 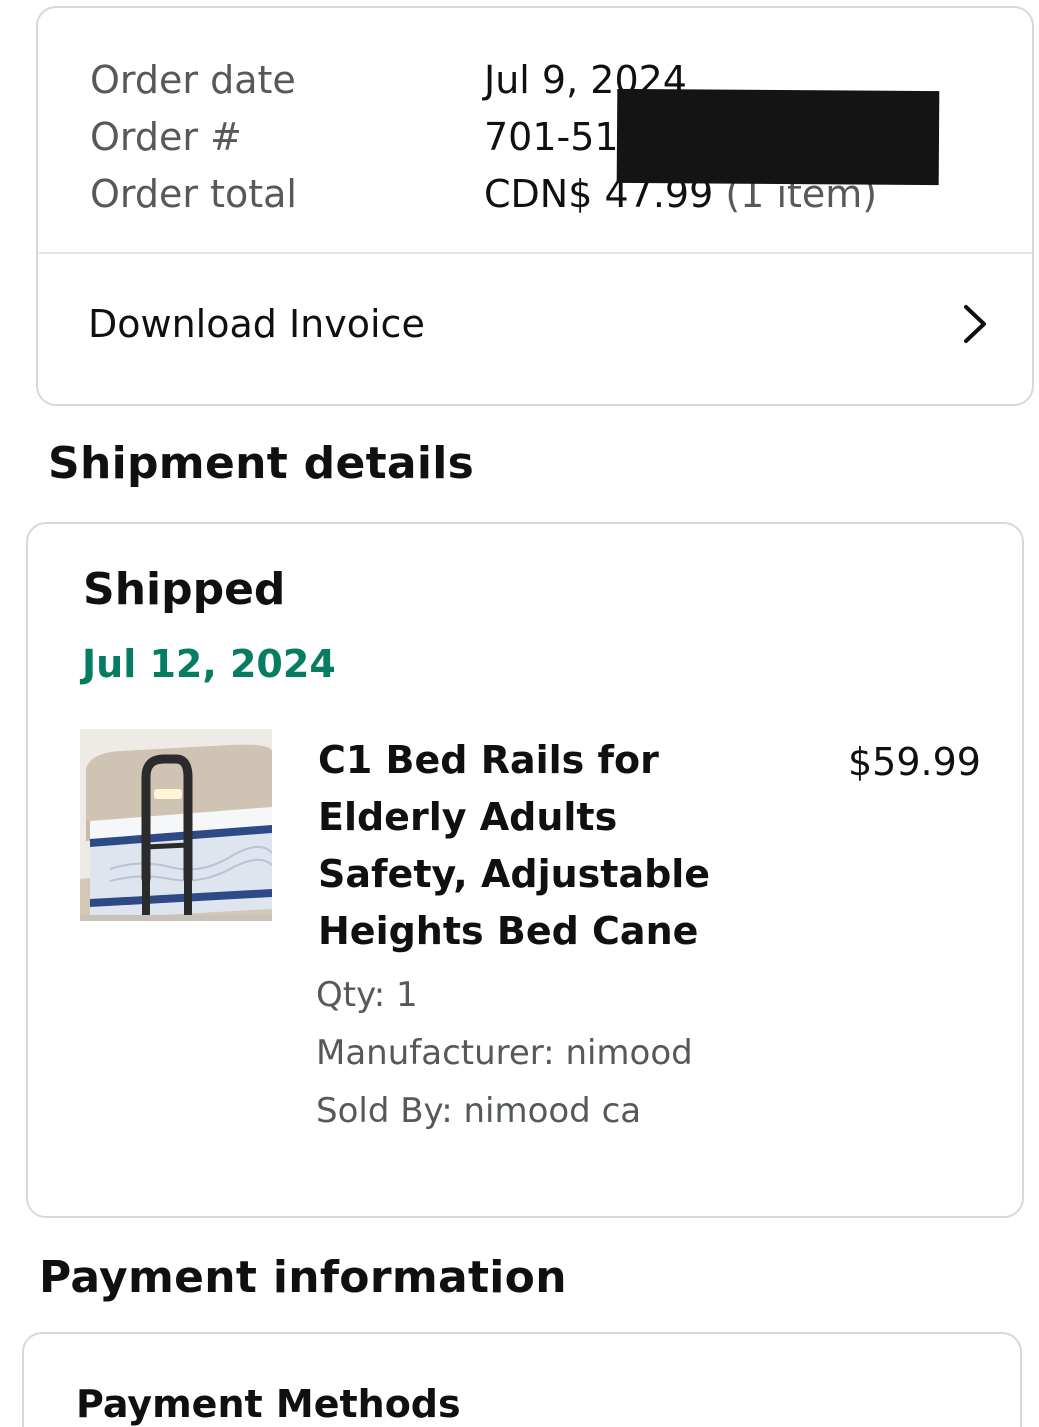 What do you see at coordinates (268, 1404) in the screenshot?
I see `payment-methods-title: Payment Methods` at bounding box center [268, 1404].